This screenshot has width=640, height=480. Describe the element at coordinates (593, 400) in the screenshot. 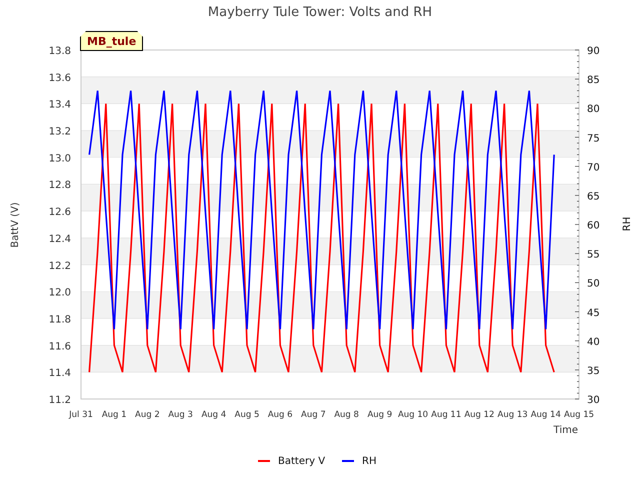

I see `y2-tick-label: 30` at that location.